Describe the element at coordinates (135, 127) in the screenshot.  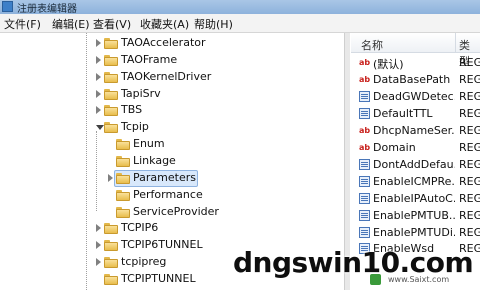
I see `tree-node-label: Tcpip` at that location.